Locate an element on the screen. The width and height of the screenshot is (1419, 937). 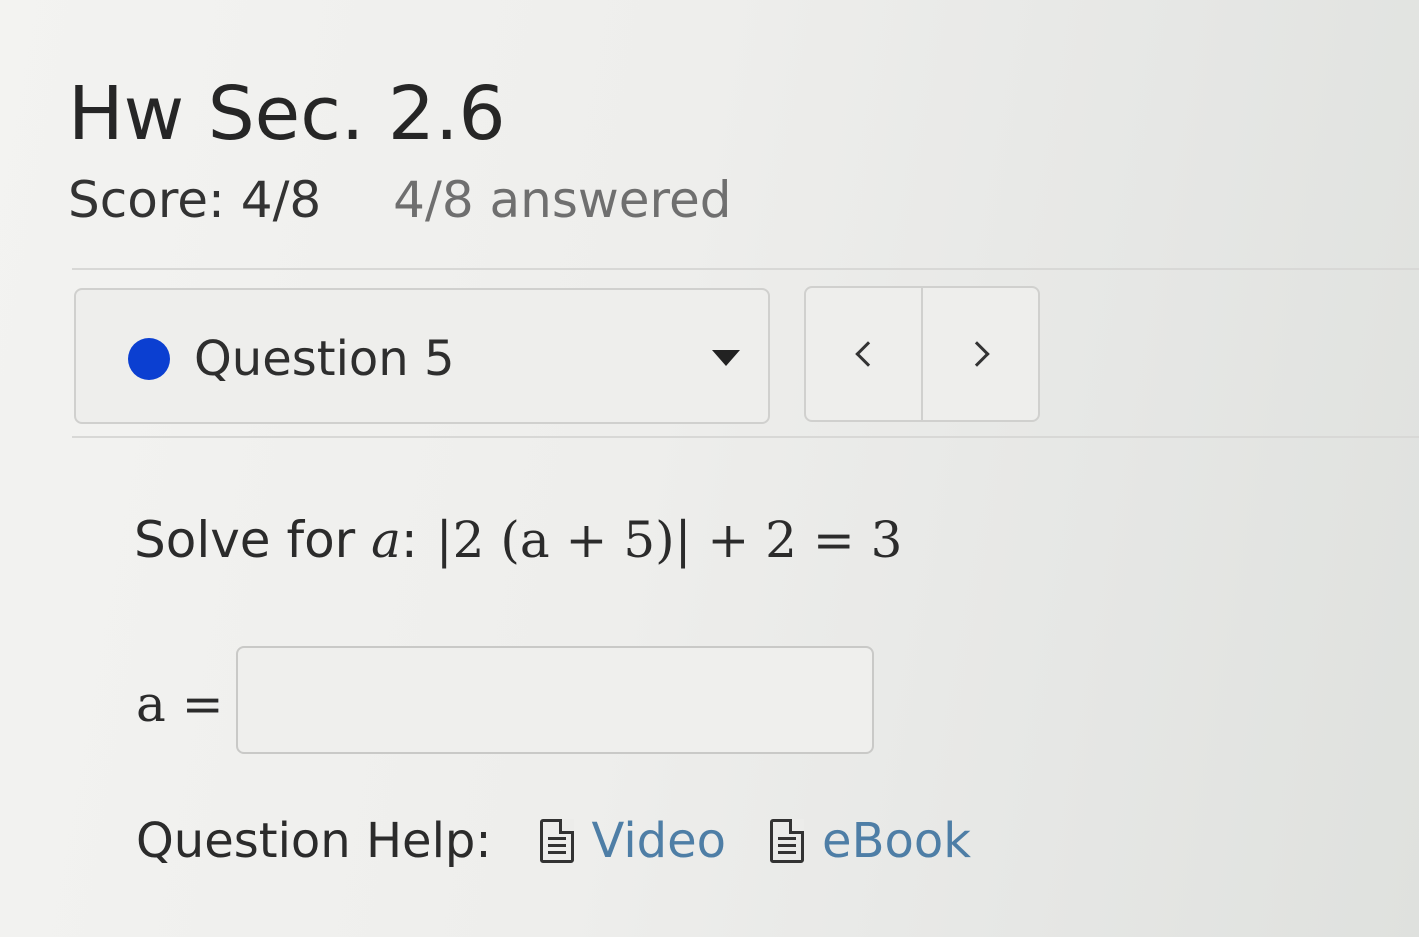
question-nav-group is located at coordinates (922, 354).